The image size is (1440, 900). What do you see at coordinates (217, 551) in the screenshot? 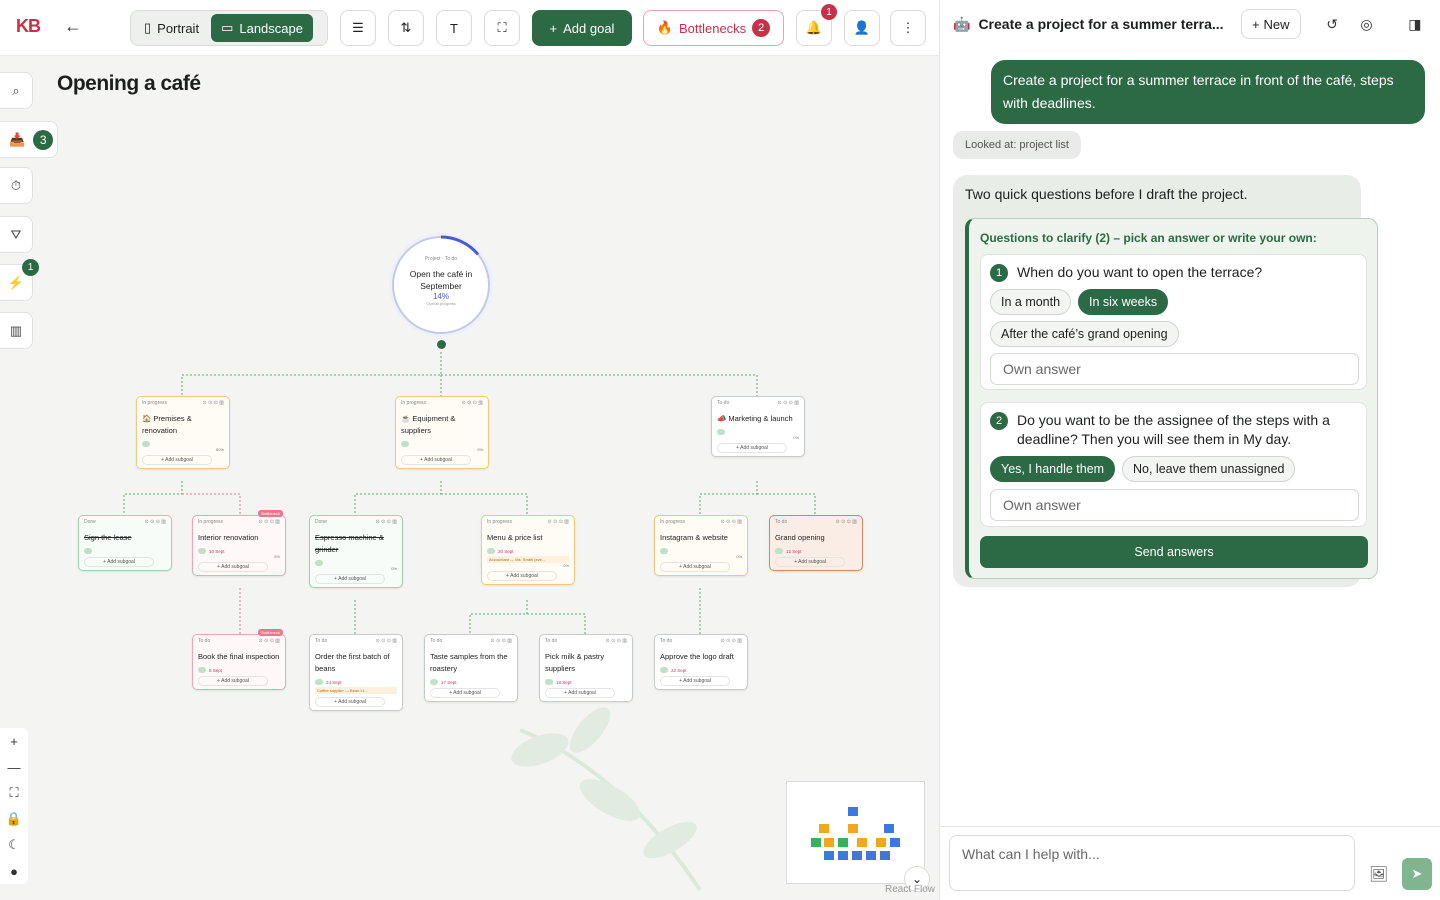
I see `due-date: 10 Sept` at bounding box center [217, 551].